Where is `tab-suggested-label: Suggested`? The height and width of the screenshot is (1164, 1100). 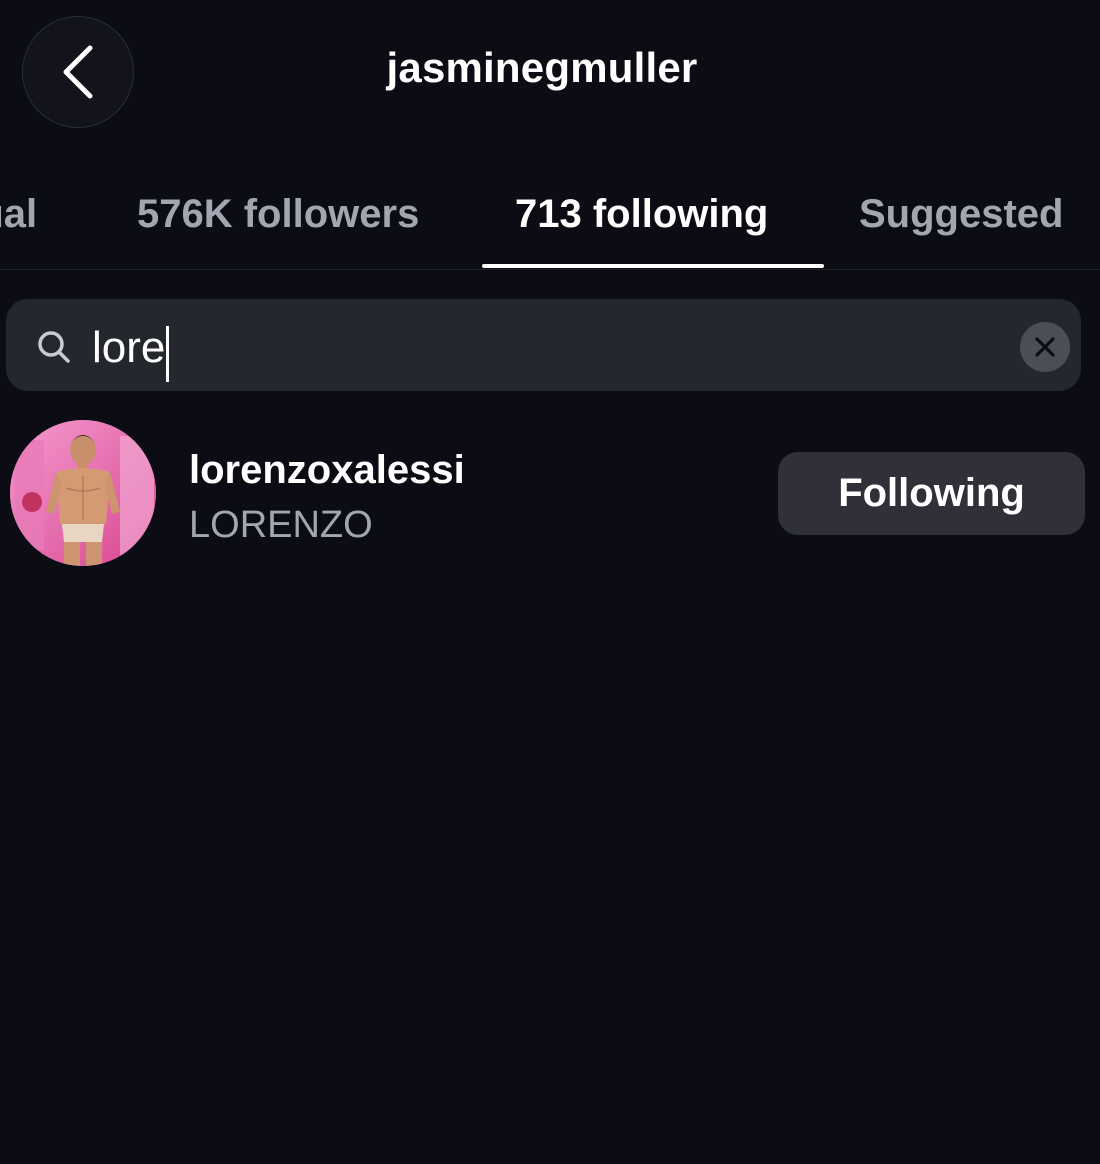
tab-suggested-label: Suggested is located at coordinates (961, 214).